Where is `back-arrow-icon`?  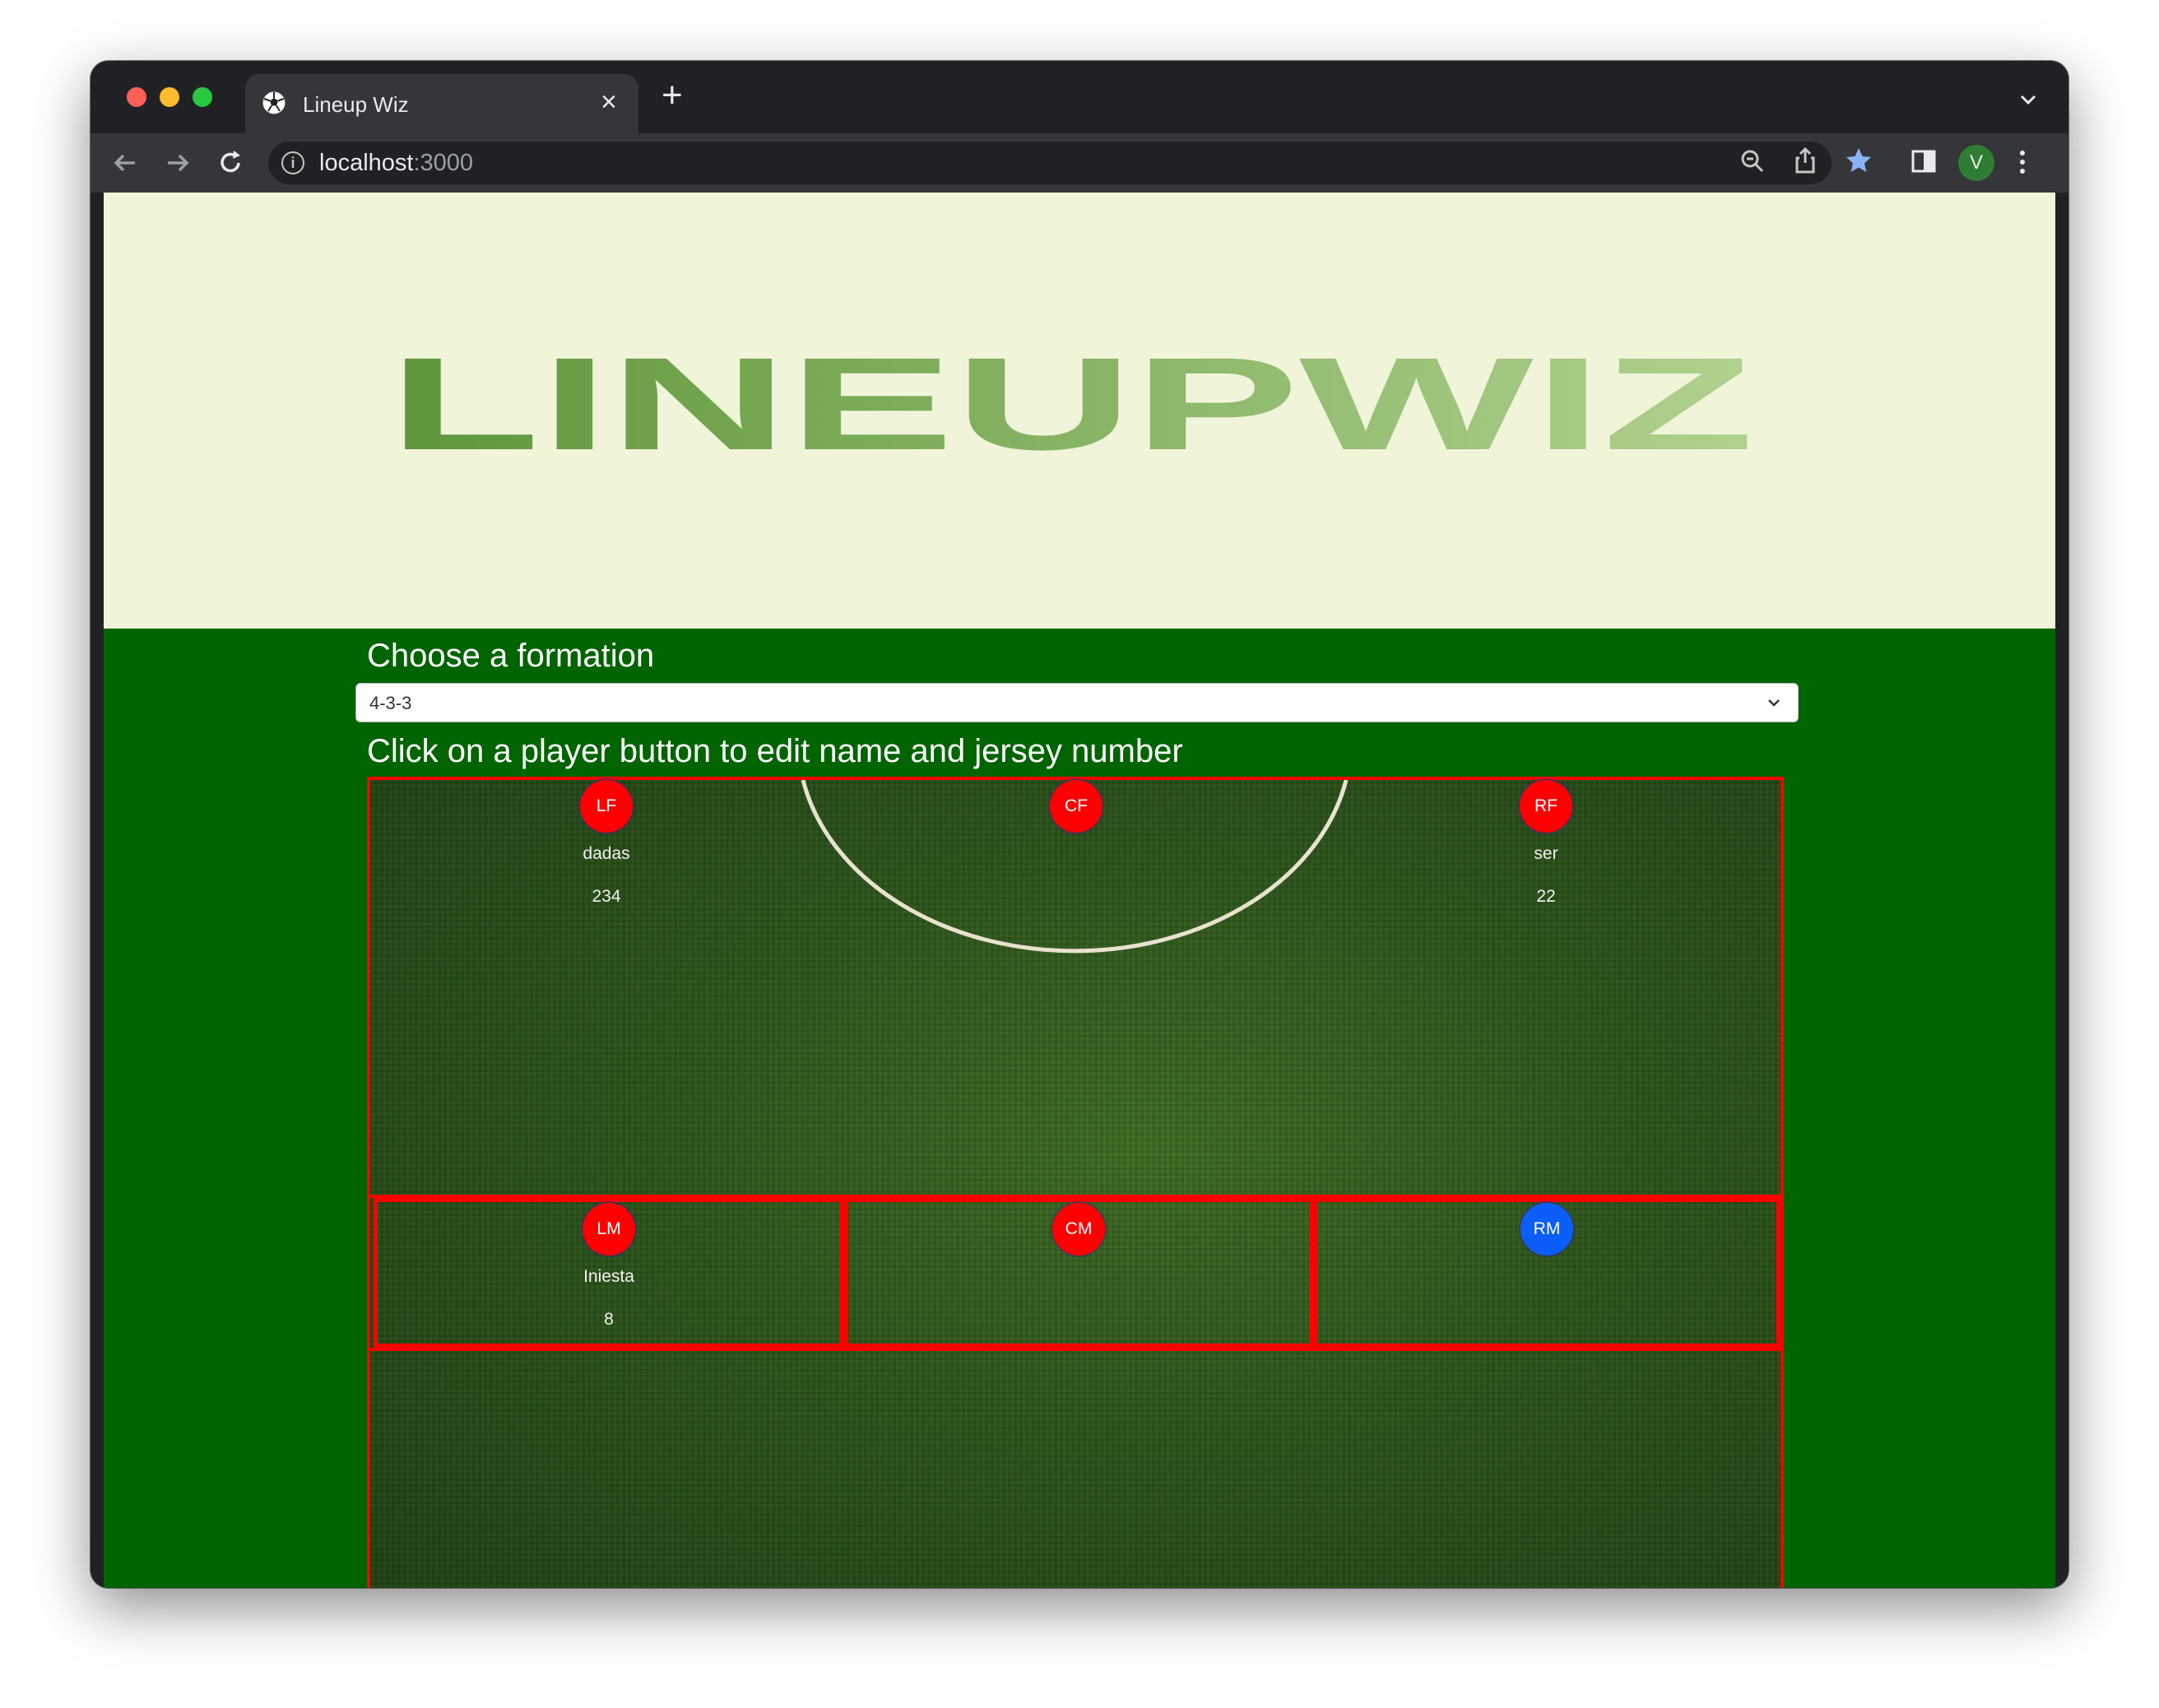 back-arrow-icon is located at coordinates (125, 163).